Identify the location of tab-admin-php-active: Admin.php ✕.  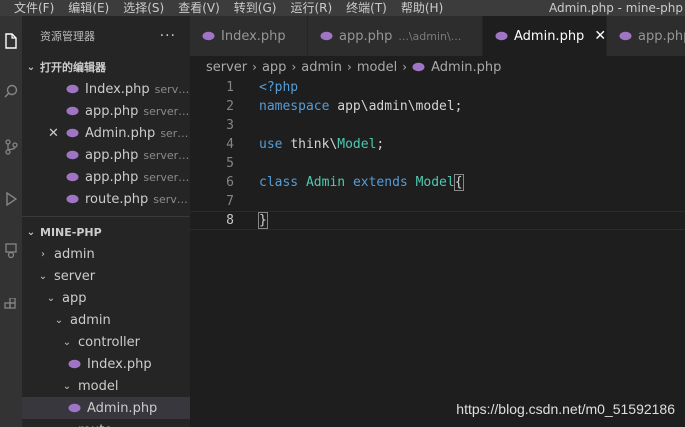
(545, 36).